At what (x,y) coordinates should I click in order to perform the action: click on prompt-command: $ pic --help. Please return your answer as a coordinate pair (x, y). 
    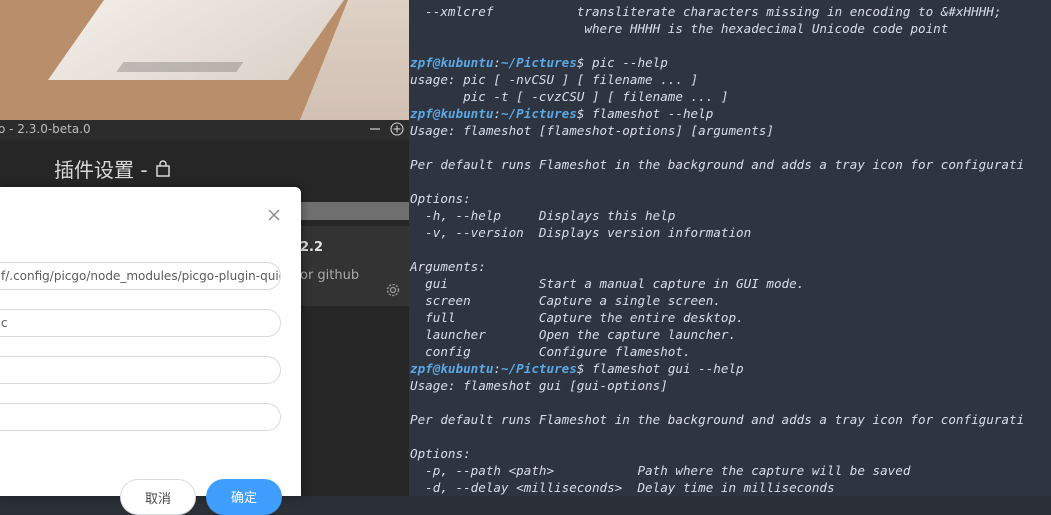
    Looking at the image, I should click on (622, 62).